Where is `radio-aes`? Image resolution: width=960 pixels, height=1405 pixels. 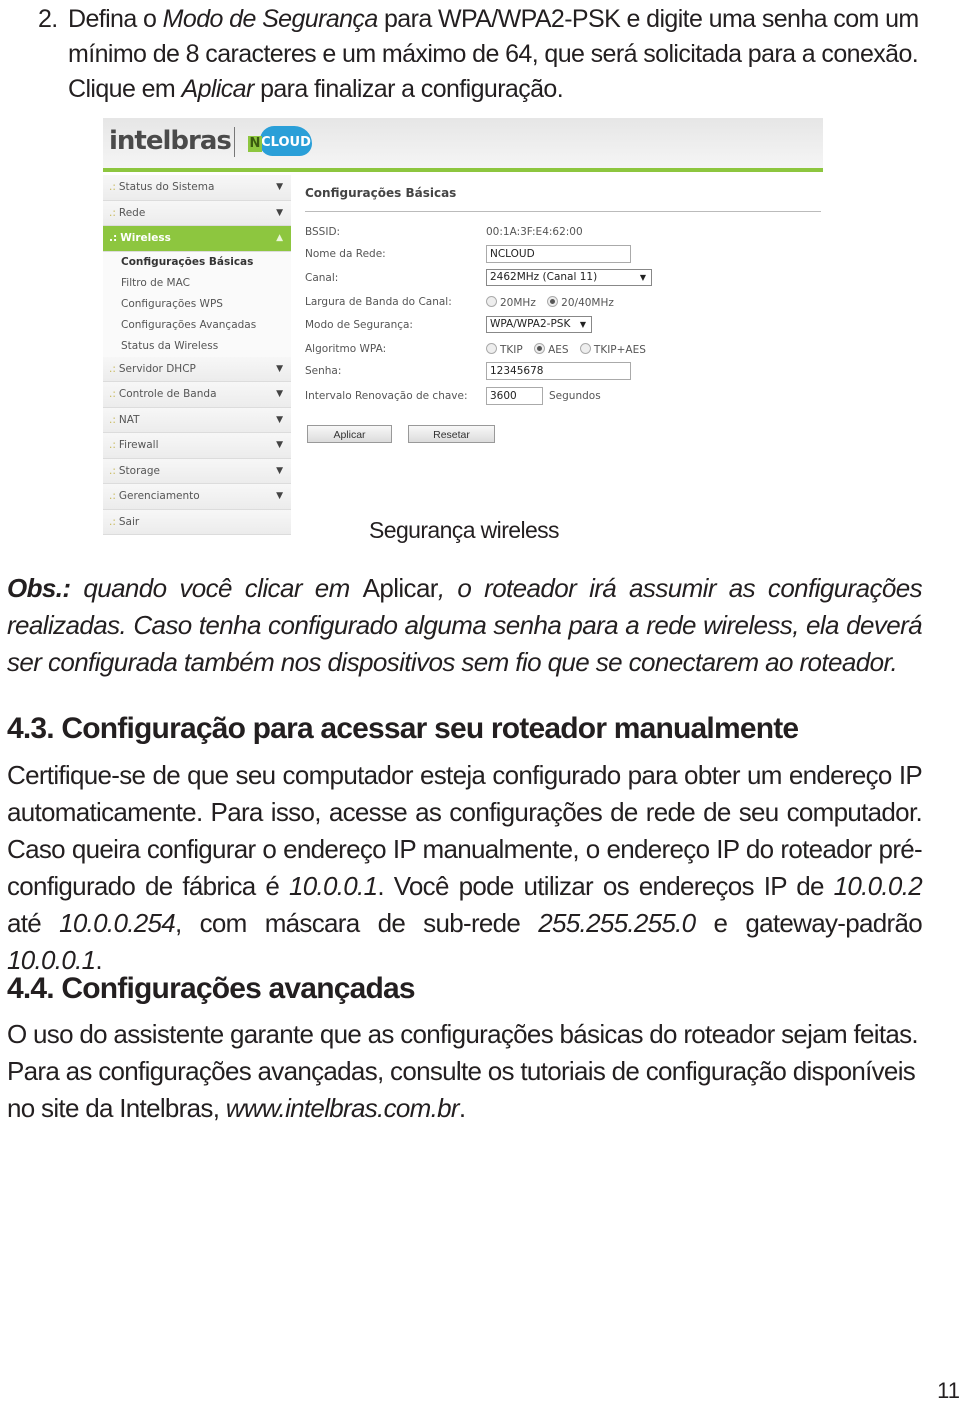 radio-aes is located at coordinates (540, 348).